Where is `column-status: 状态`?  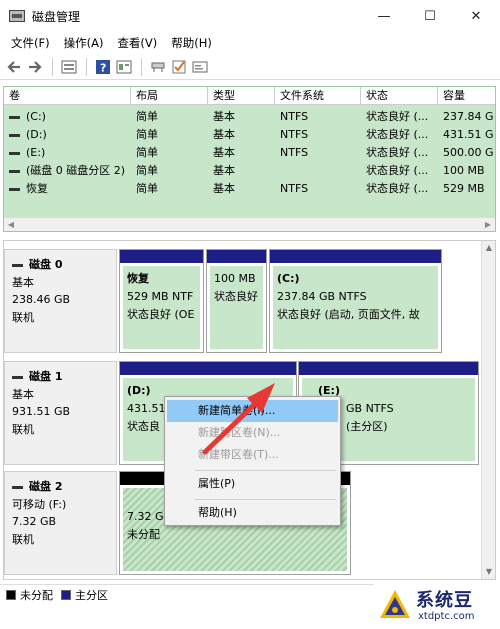
column-status: 状态 is located at coordinates (399, 96).